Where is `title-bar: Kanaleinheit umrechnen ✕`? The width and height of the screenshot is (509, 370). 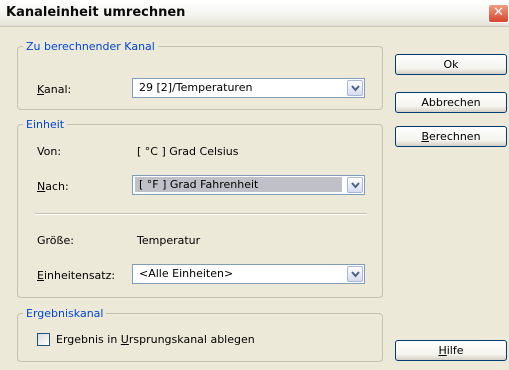
title-bar: Kanaleinheit umrechnen ✕ is located at coordinates (254, 13).